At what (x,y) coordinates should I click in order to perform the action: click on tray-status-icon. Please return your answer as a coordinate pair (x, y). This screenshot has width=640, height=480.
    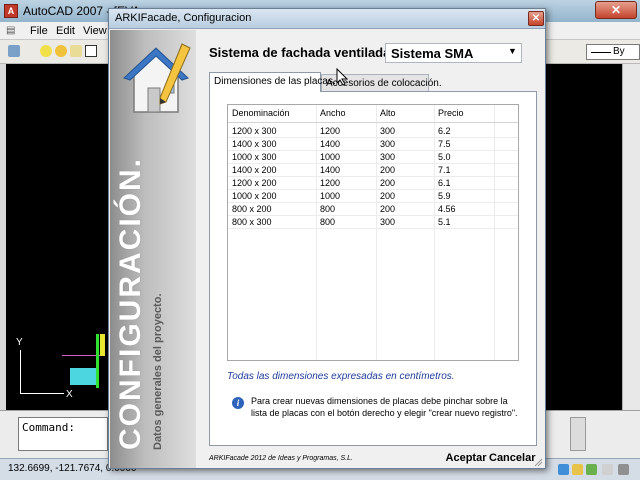
    Looking at the image, I should click on (591, 469).